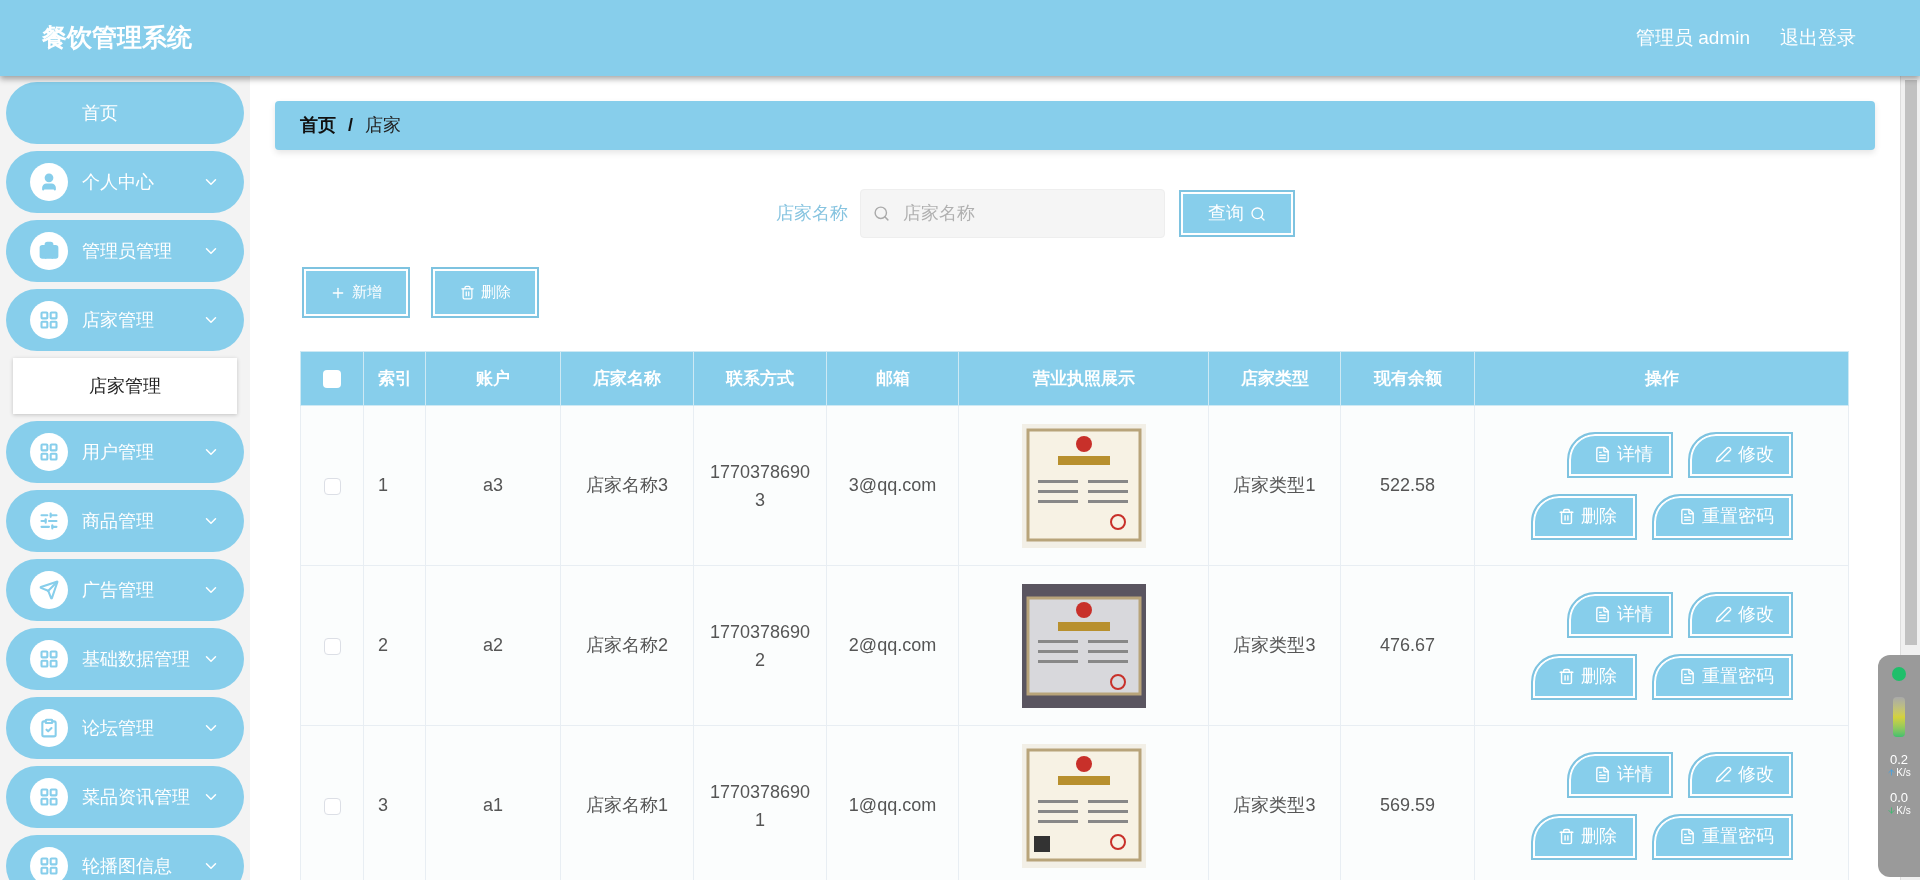 This screenshot has height=880, width=1920. Describe the element at coordinates (332, 379) in the screenshot. I see `header-checkbox` at that location.